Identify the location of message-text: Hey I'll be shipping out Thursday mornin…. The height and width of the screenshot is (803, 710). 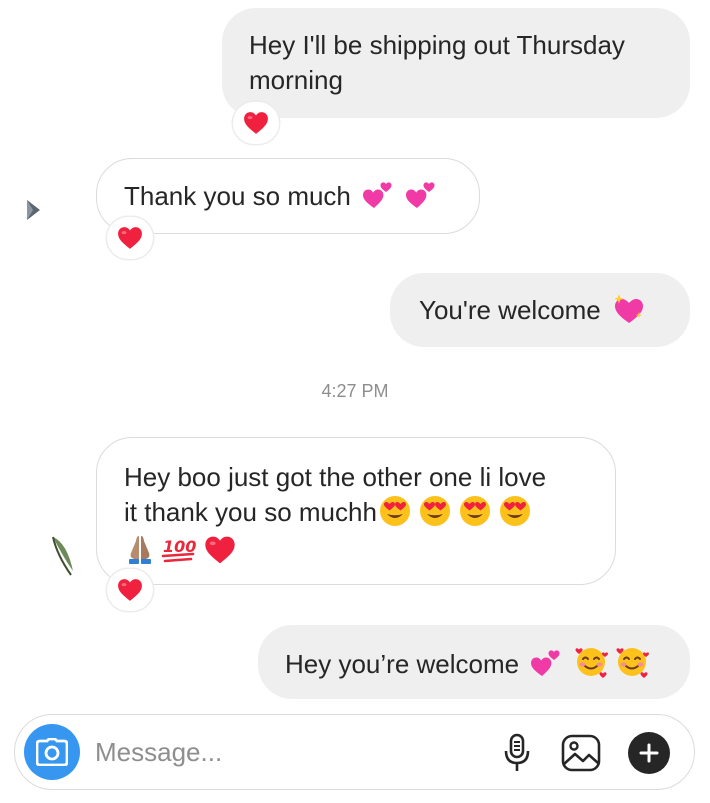
(437, 62).